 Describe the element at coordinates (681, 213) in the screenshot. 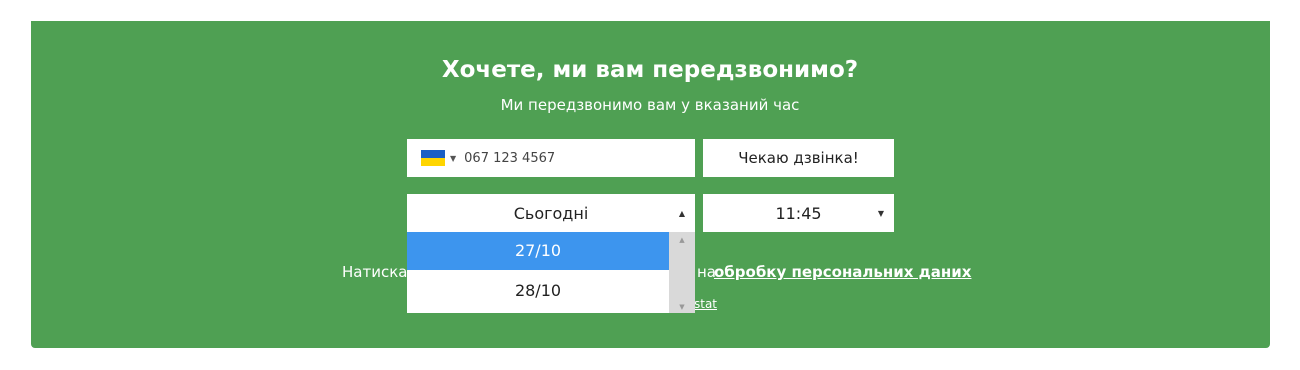

I see `caret-up-icon: ▲` at that location.